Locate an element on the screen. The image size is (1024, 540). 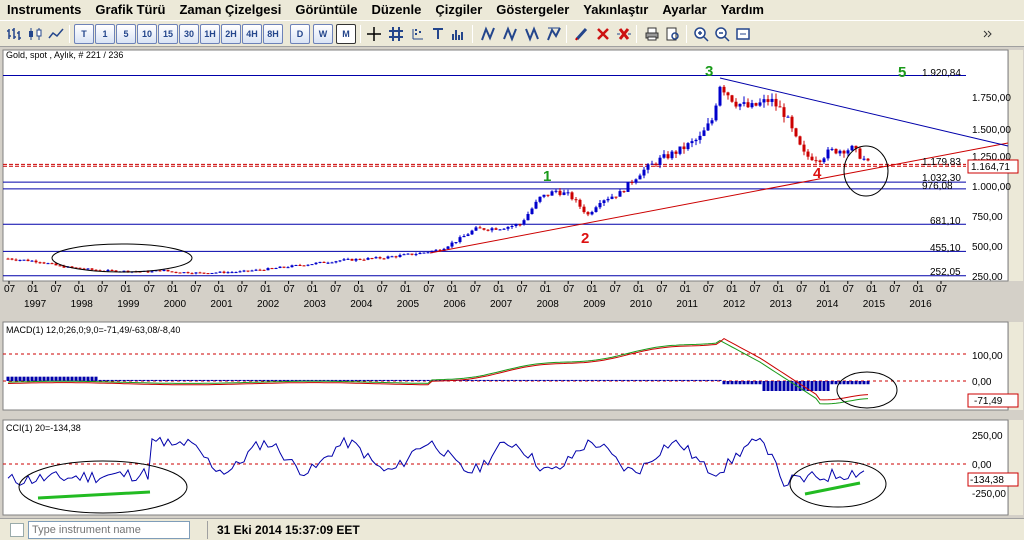
timeframe-10m-button: 10 is located at coordinates (147, 34).